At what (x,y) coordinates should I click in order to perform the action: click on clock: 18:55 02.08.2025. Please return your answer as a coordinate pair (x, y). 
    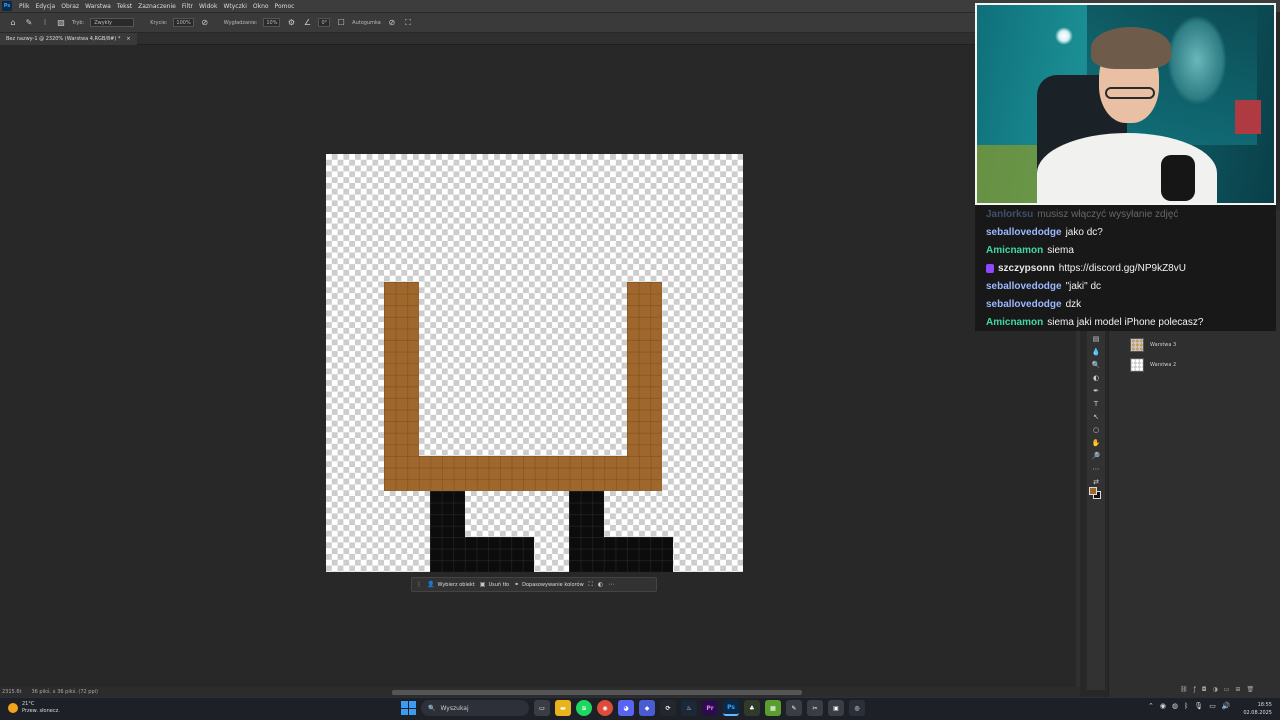
    Looking at the image, I should click on (1254, 709).